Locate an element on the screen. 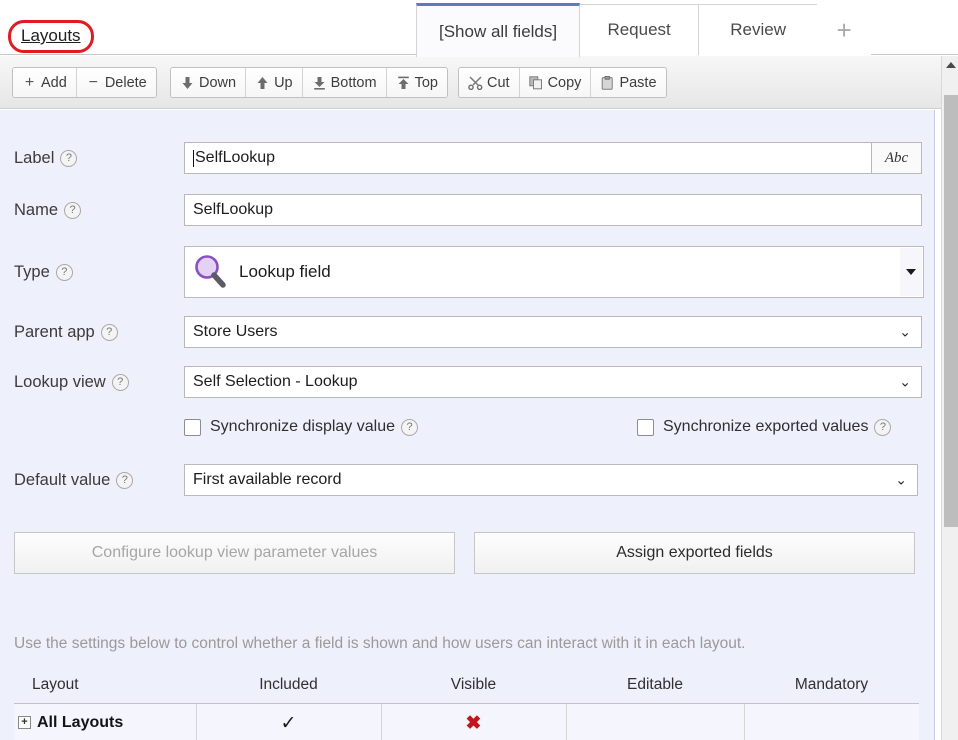  move-to-top-button-label: Top is located at coordinates (426, 82).